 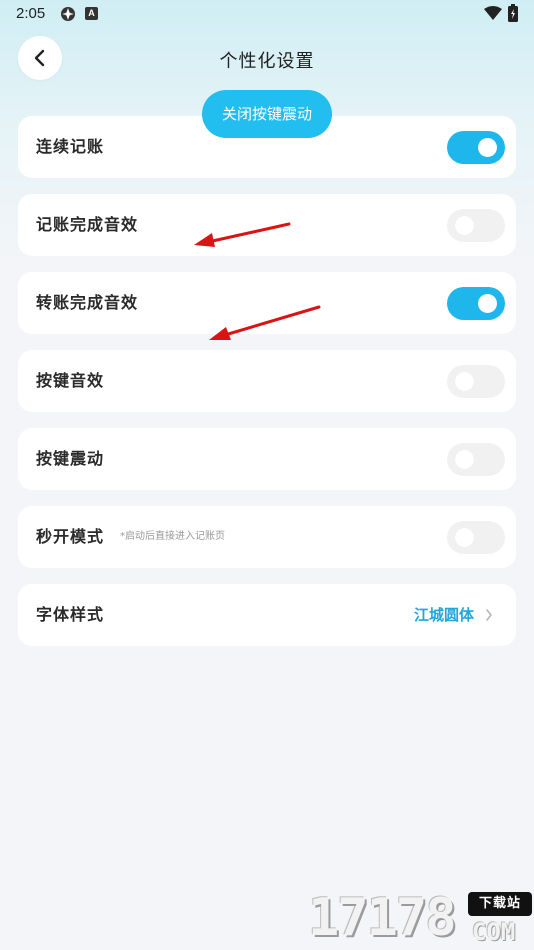 What do you see at coordinates (476, 225) in the screenshot?
I see `toggle-booking-complete-sound` at bounding box center [476, 225].